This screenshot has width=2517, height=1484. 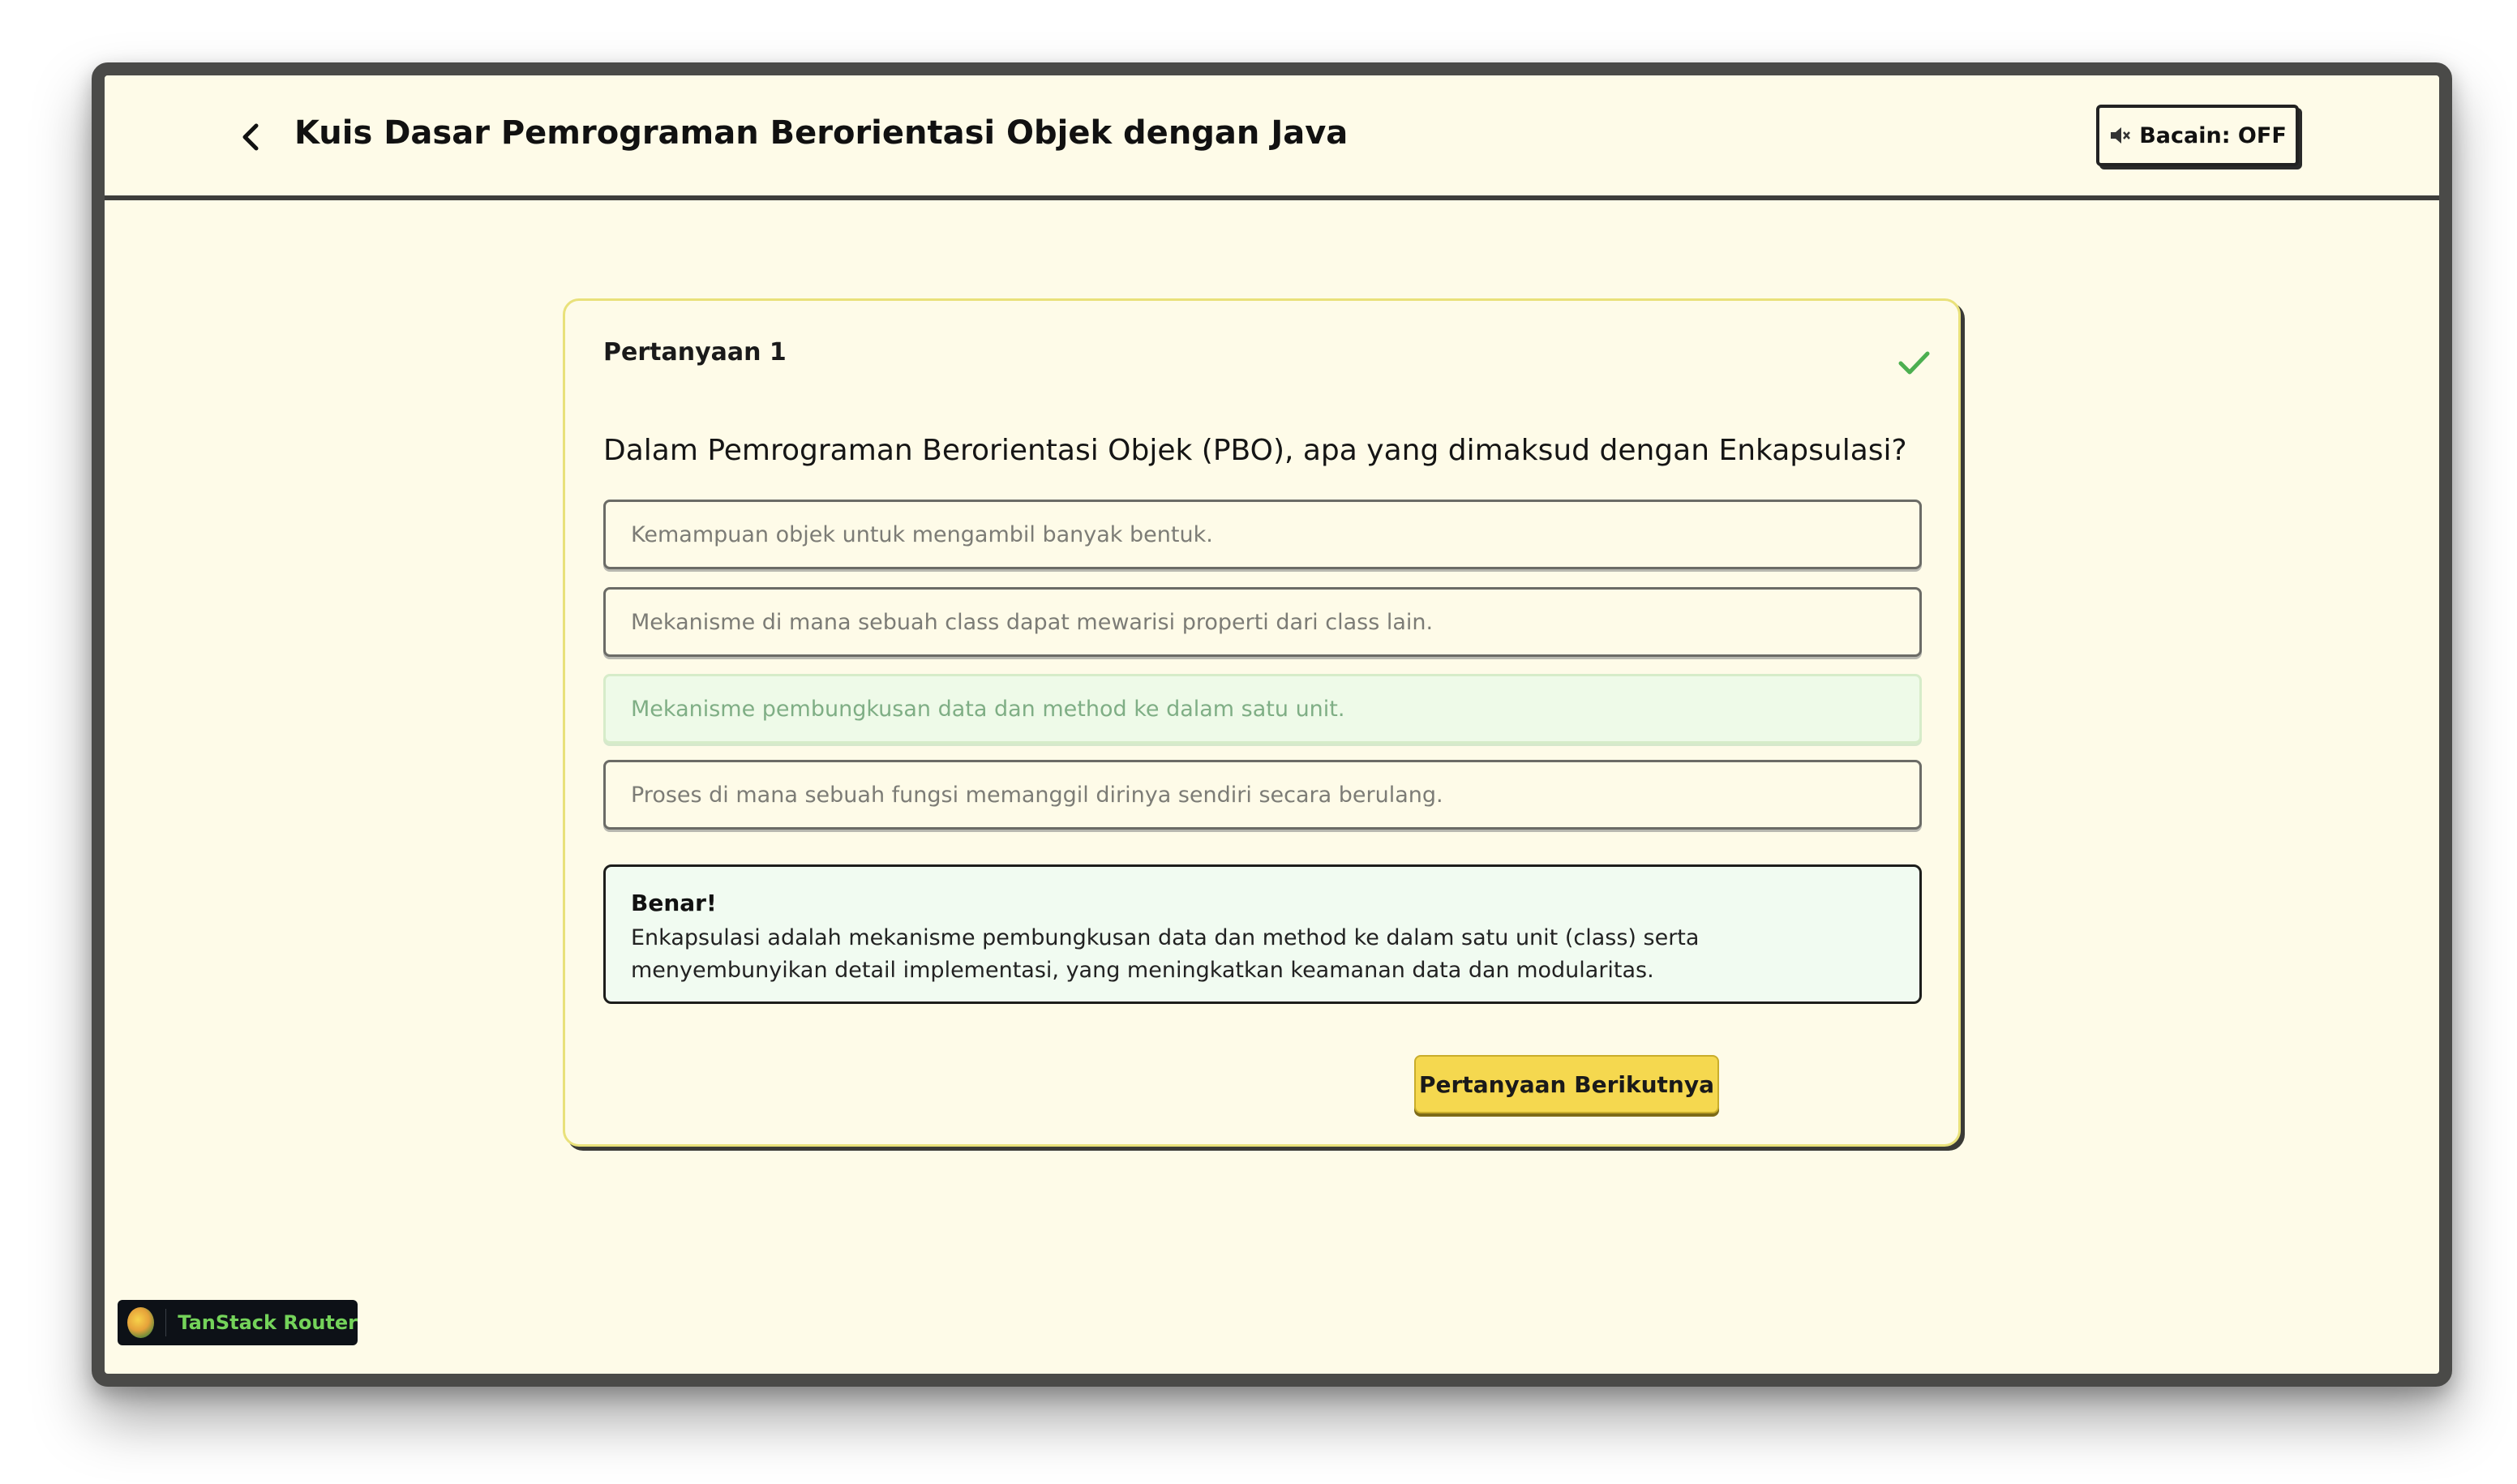 I want to click on back-button, so click(x=250, y=137).